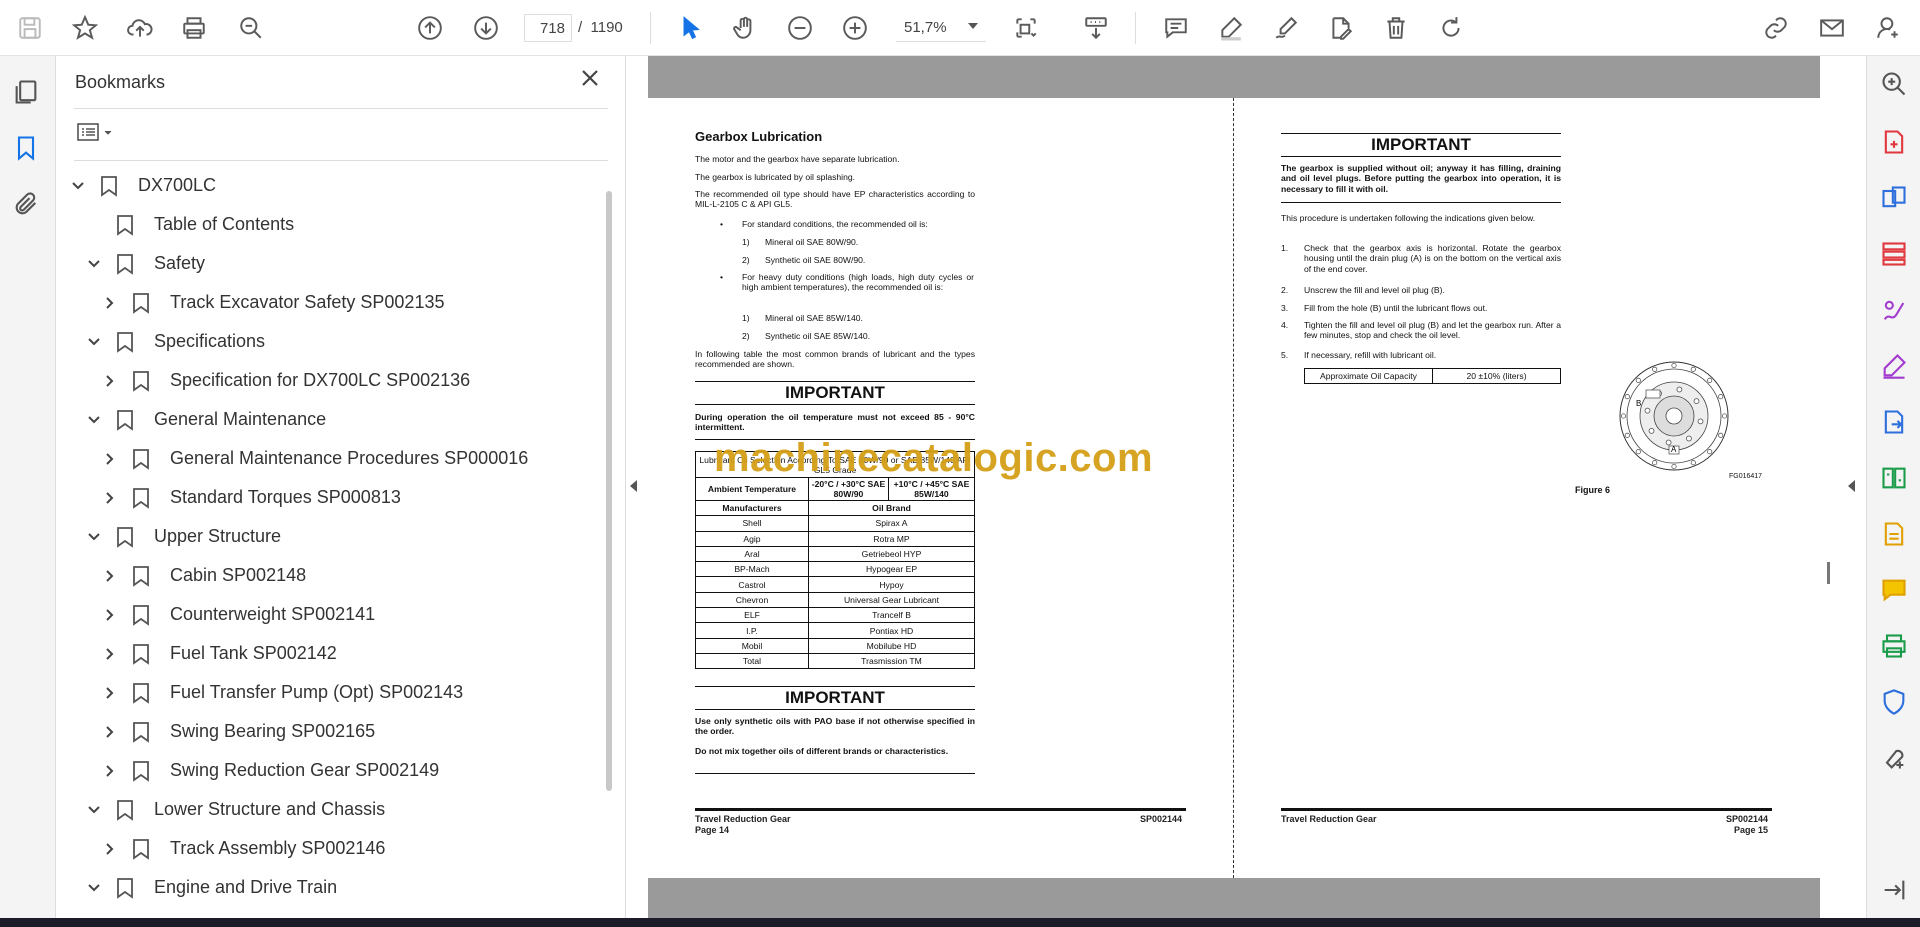 This screenshot has width=1920, height=927. I want to click on expand-panel-icon, so click(1895, 891).